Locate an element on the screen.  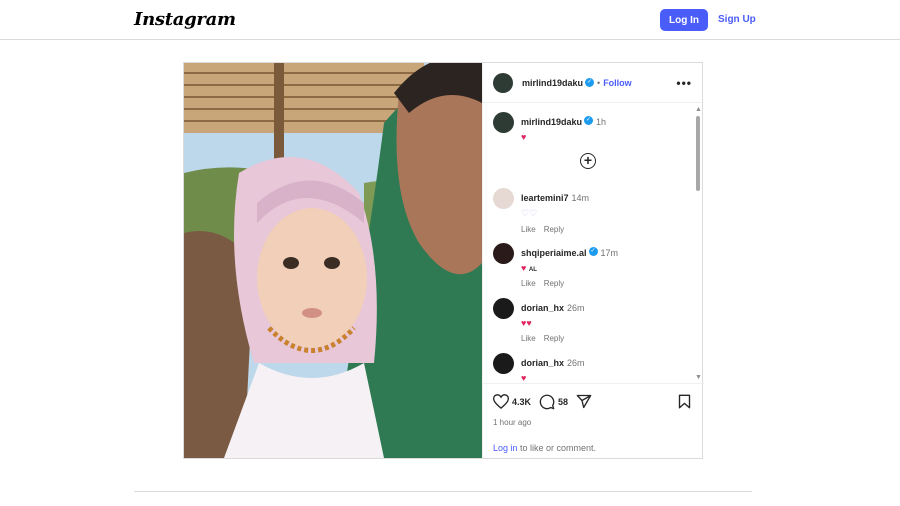
like-count: 4.3K is located at coordinates (522, 401).